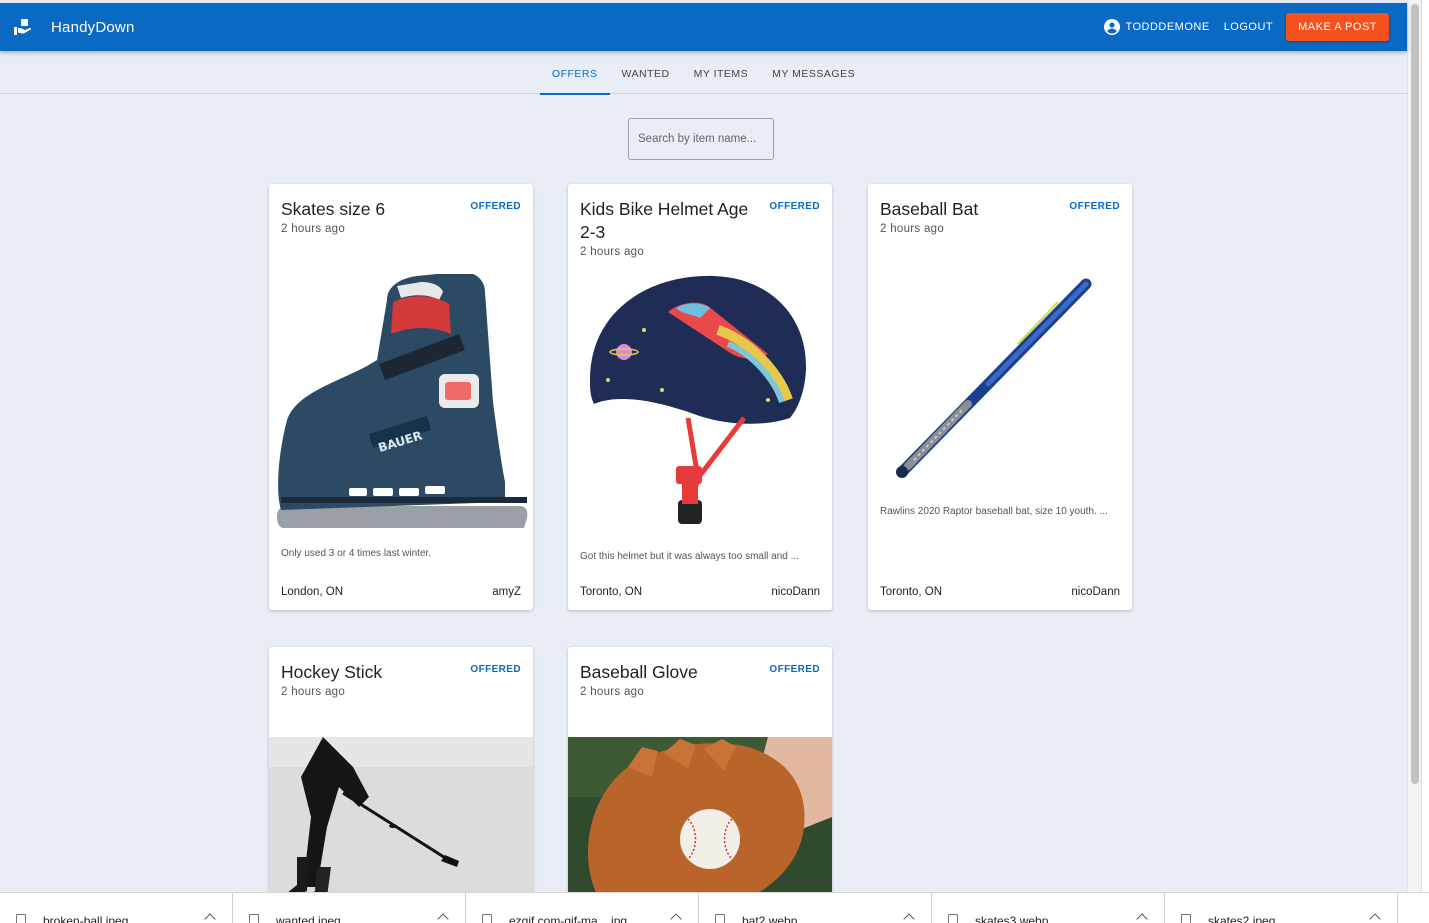  I want to click on card-location: London, ON, so click(312, 592).